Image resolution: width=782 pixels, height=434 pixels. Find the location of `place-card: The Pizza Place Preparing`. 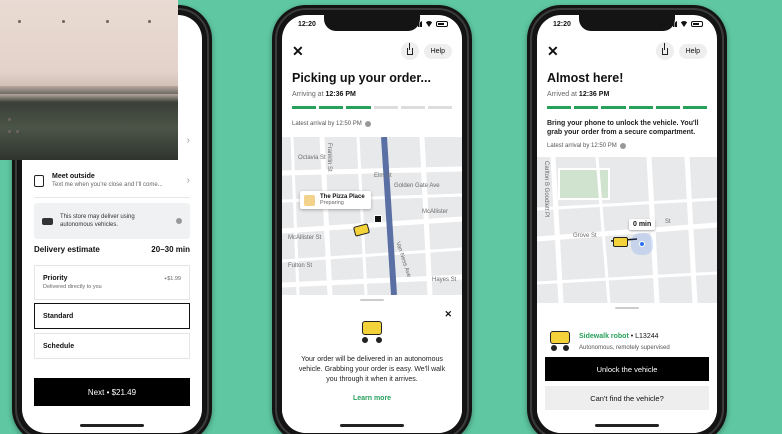

place-card: The Pizza Place Preparing is located at coordinates (335, 200).